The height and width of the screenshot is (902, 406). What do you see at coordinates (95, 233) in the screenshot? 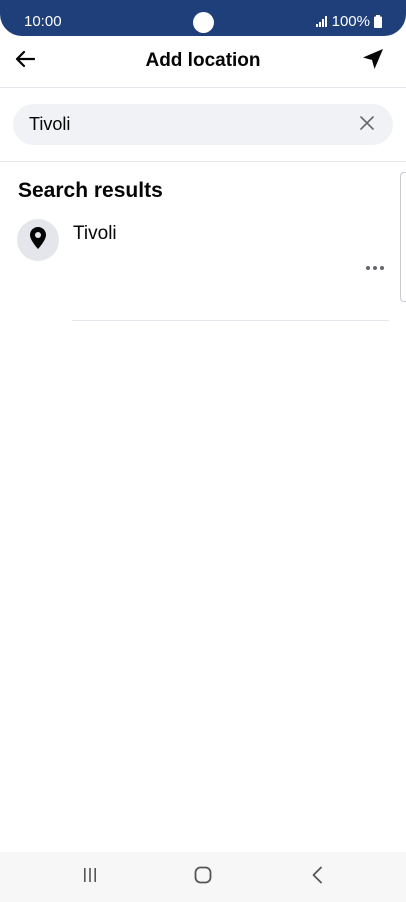
I see `result-name: Tivoli` at bounding box center [95, 233].